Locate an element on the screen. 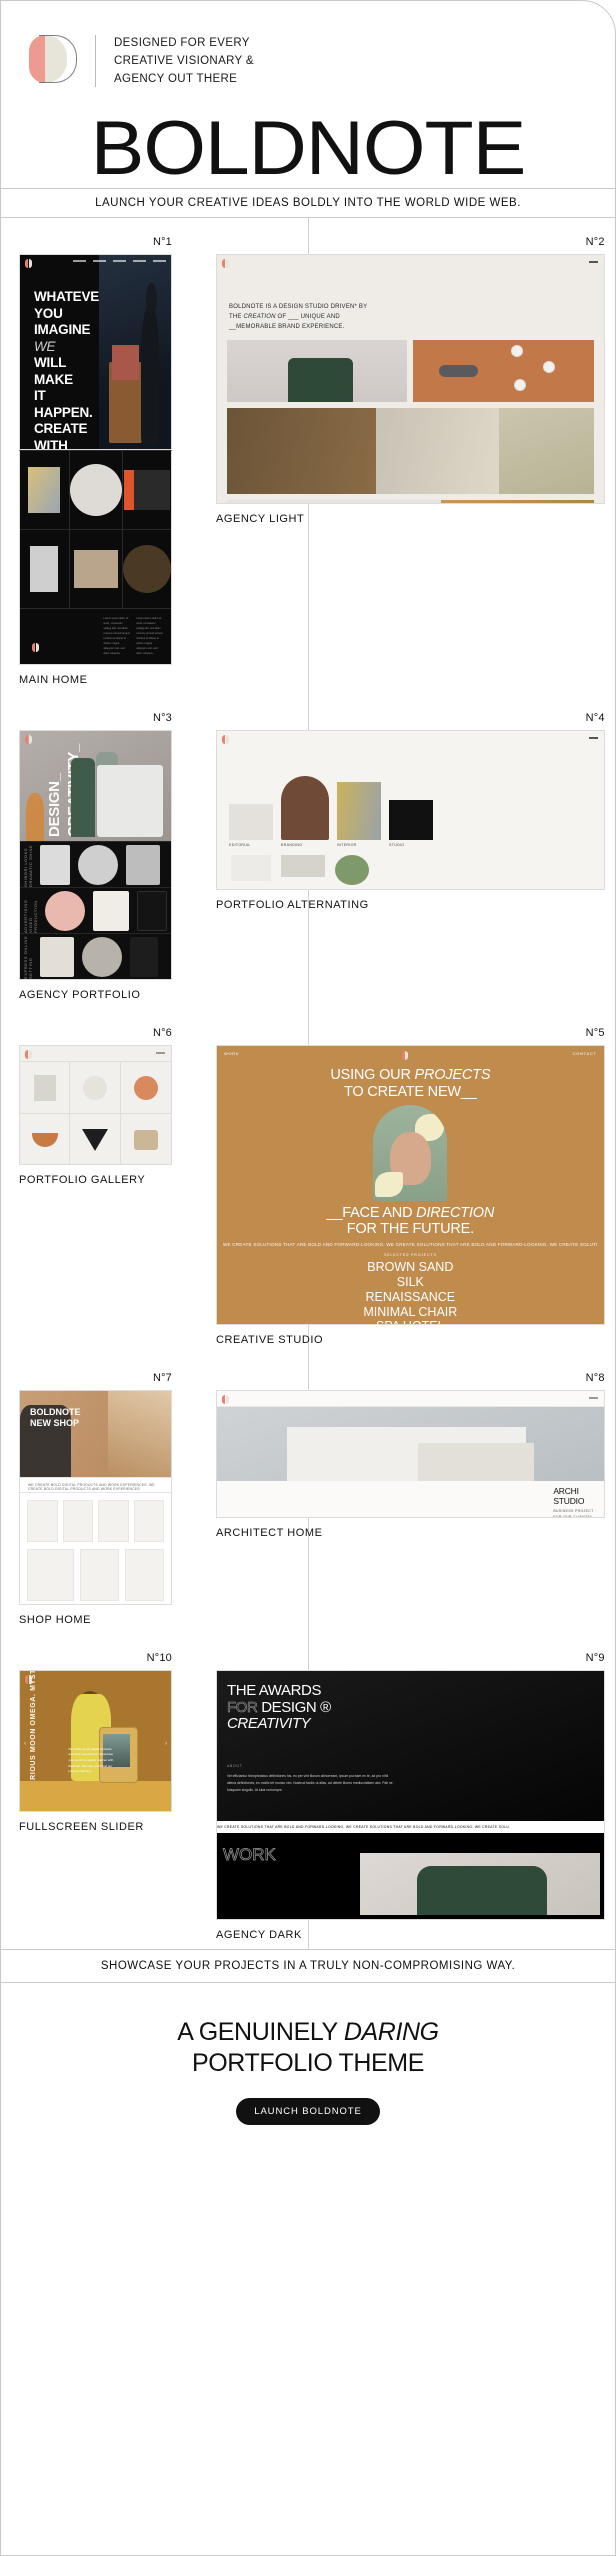 The height and width of the screenshot is (2556, 616). photo-head-shape is located at coordinates (151, 298).